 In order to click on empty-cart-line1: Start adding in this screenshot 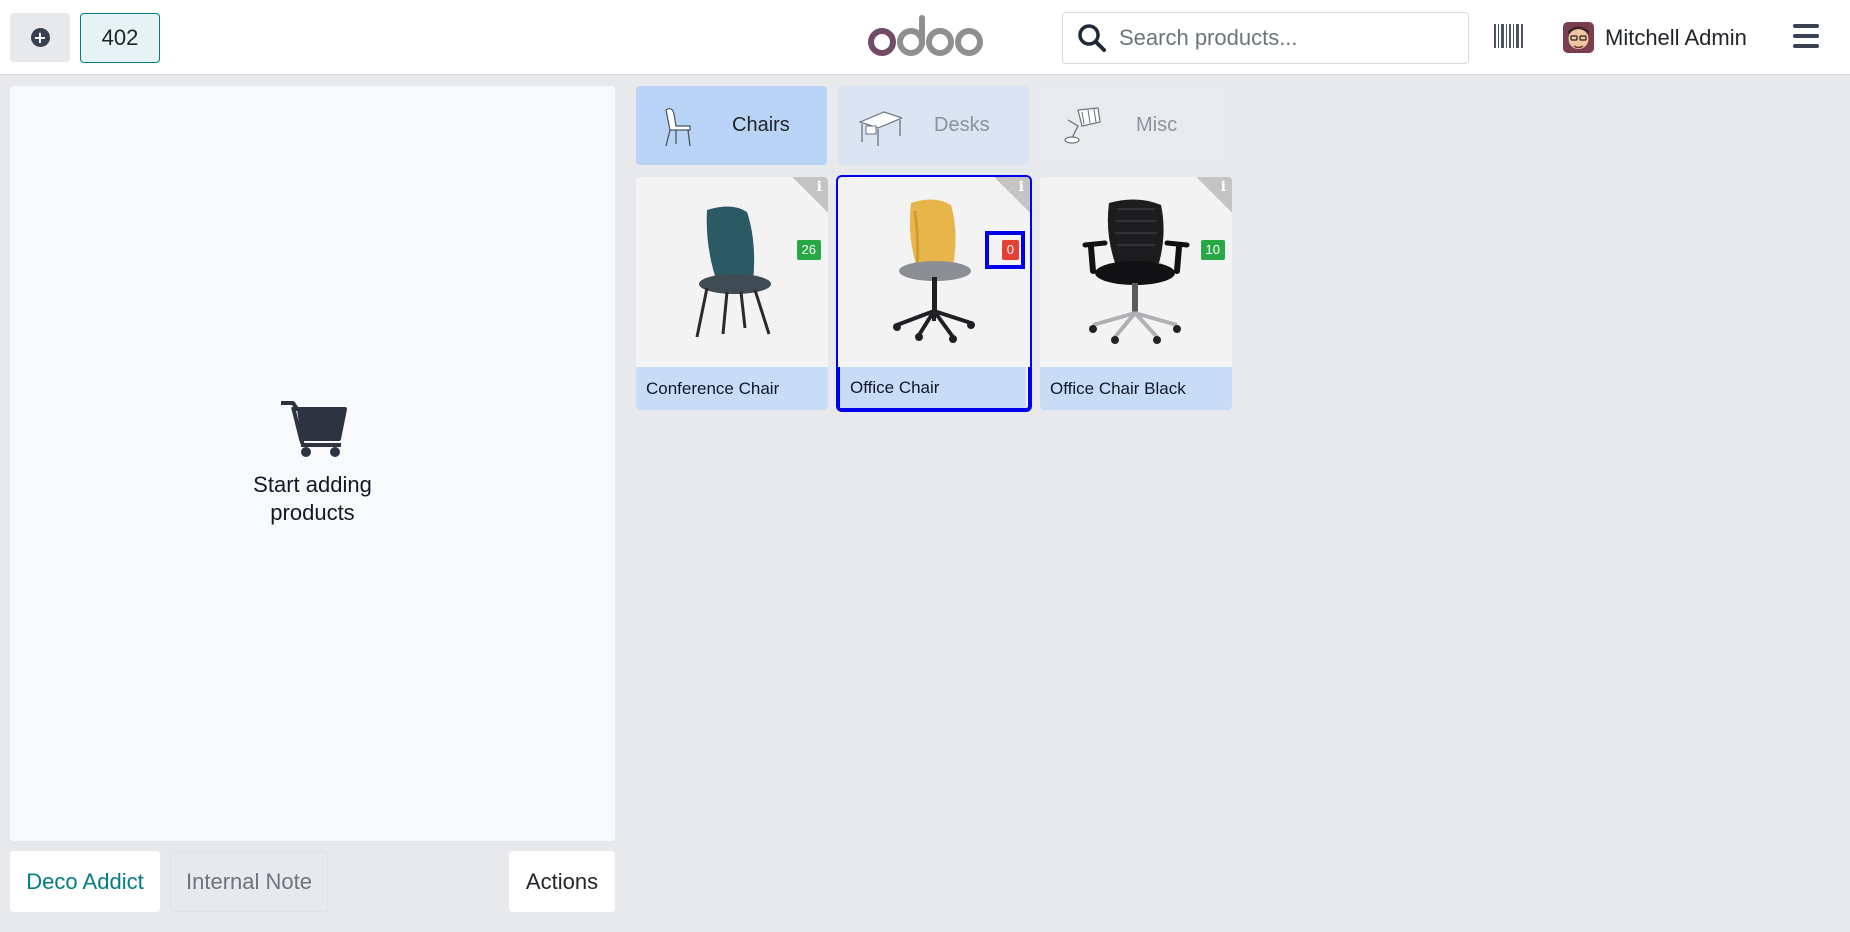, I will do `click(312, 484)`.